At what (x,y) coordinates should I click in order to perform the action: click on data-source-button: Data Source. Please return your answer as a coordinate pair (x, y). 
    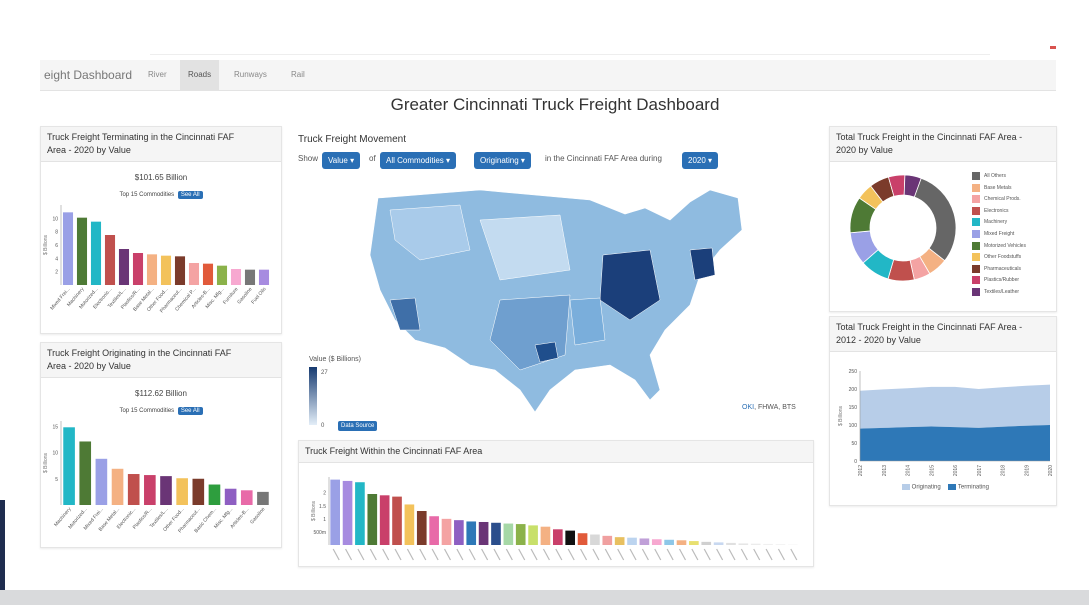
    Looking at the image, I should click on (358, 426).